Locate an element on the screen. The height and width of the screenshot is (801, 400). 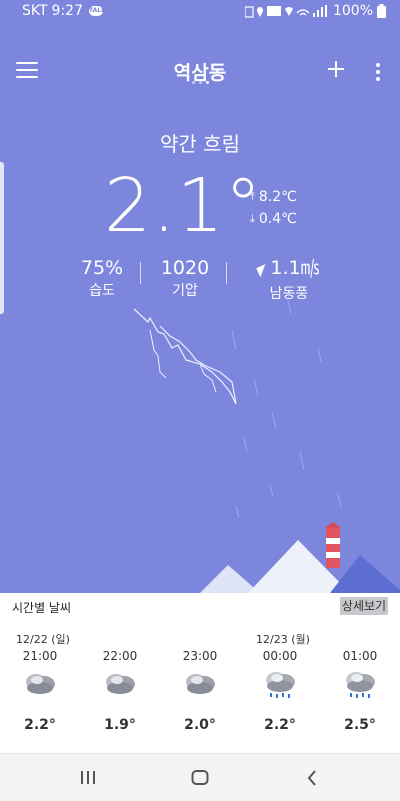
date-label: 12/22 (일) is located at coordinates (43, 639).